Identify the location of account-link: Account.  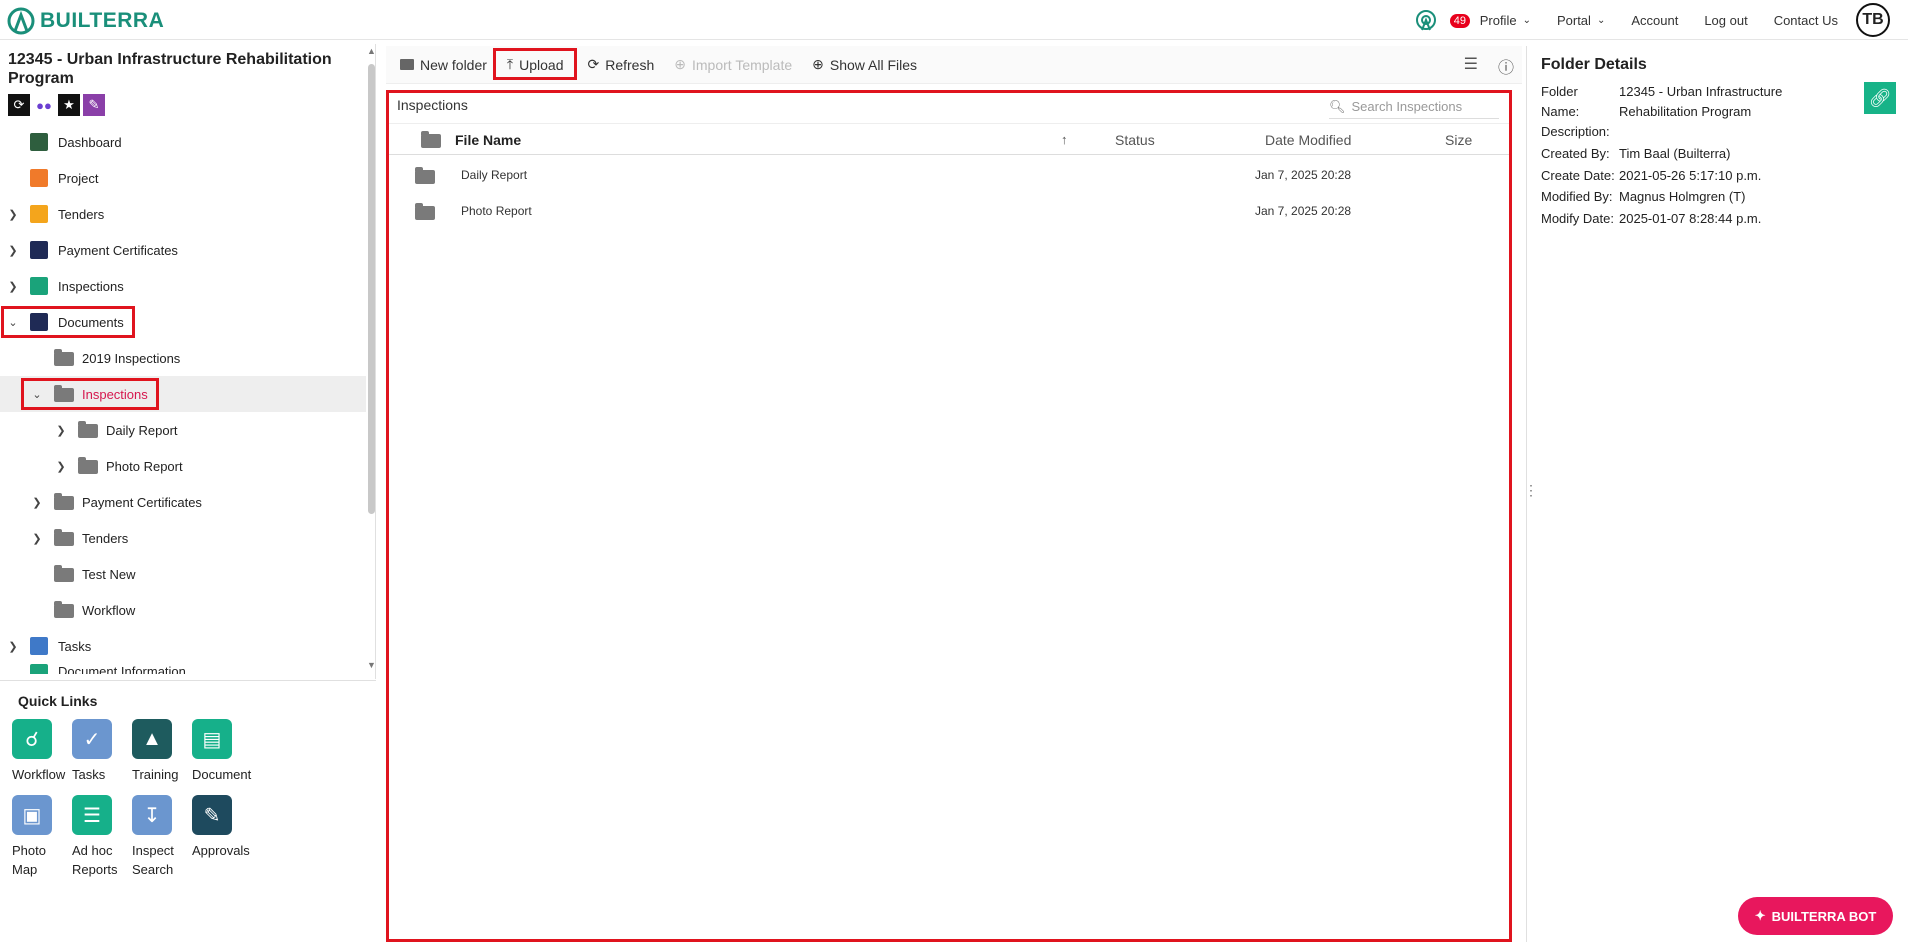
(1654, 20).